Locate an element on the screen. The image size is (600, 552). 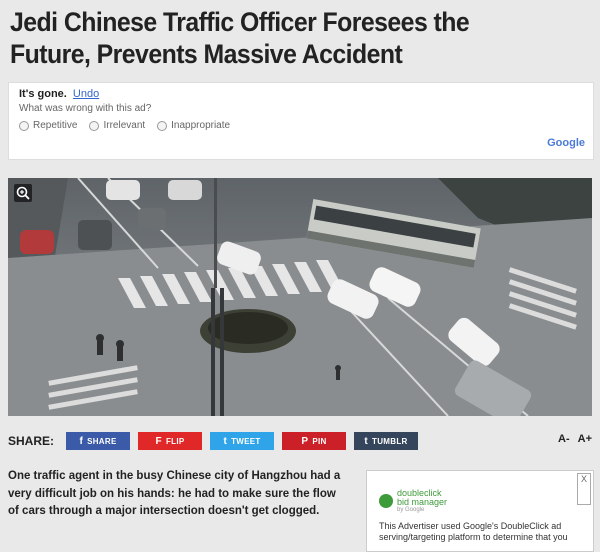
pinterest-pin-button: P PIN is located at coordinates (314, 441).